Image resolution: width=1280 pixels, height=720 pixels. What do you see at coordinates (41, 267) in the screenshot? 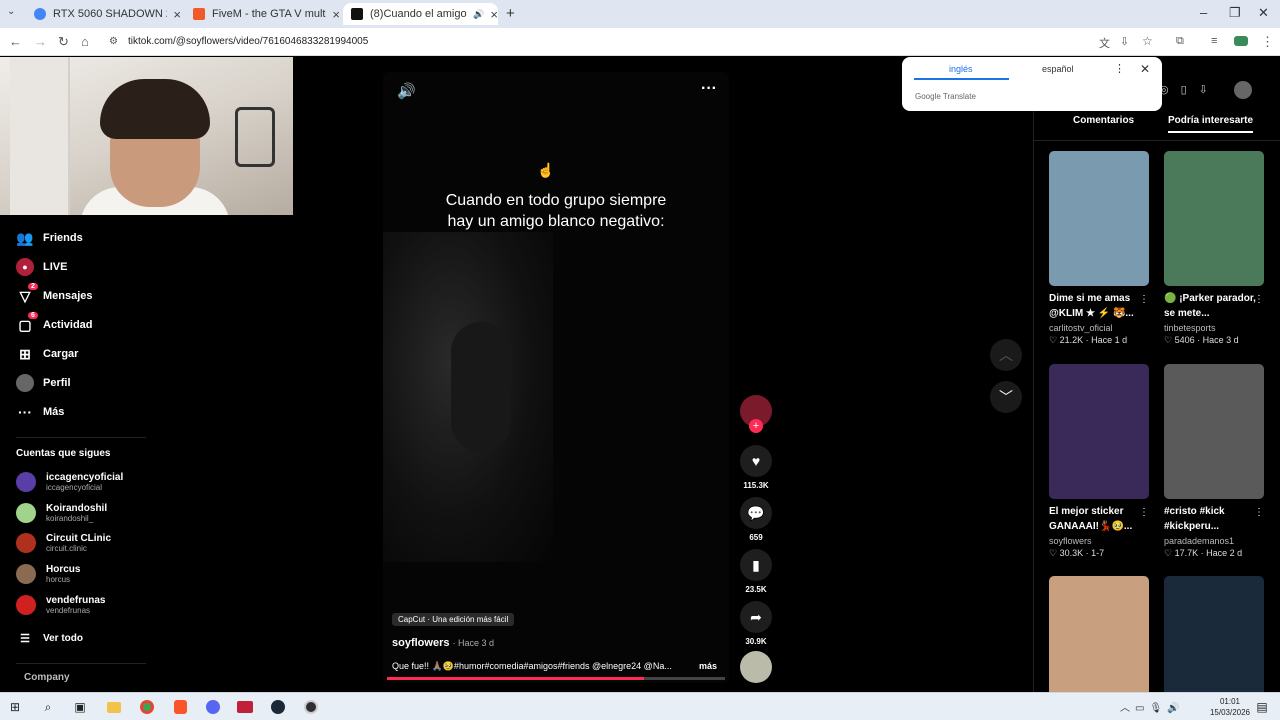
I see `sidebar-item-live: ● LIVE` at bounding box center [41, 267].